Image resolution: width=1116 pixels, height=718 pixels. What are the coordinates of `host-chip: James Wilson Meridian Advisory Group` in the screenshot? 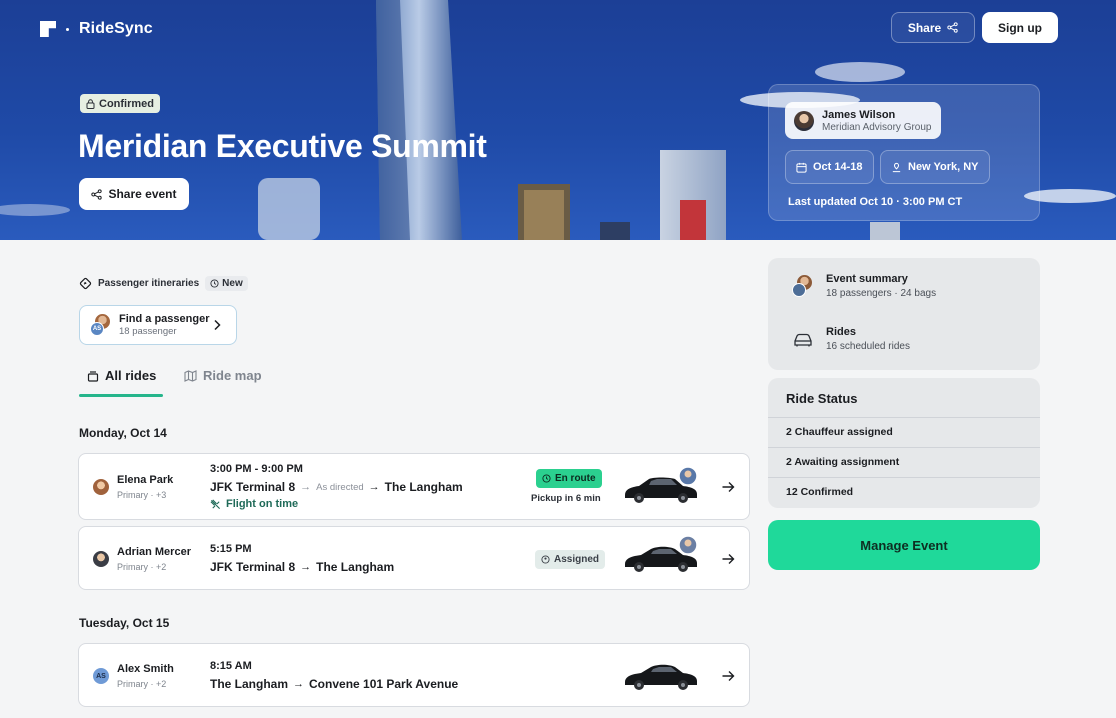 It's located at (863, 120).